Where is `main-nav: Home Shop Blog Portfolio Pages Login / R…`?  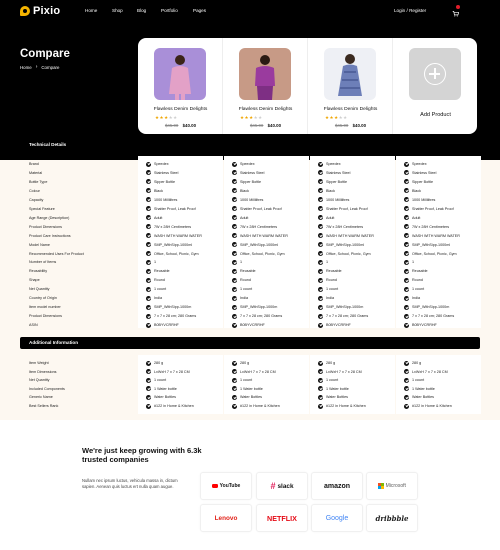
main-nav: Home Shop Blog Portfolio Pages Login / R… is located at coordinates (250, 12).